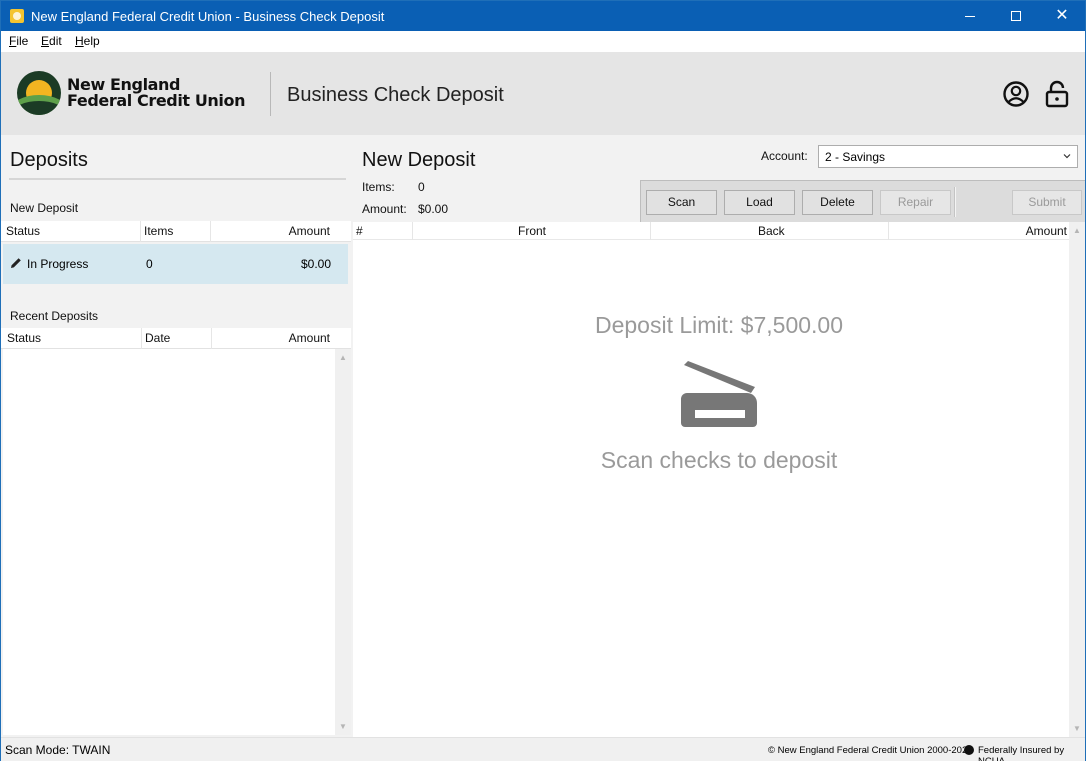  I want to click on header-divider, so click(270, 94).